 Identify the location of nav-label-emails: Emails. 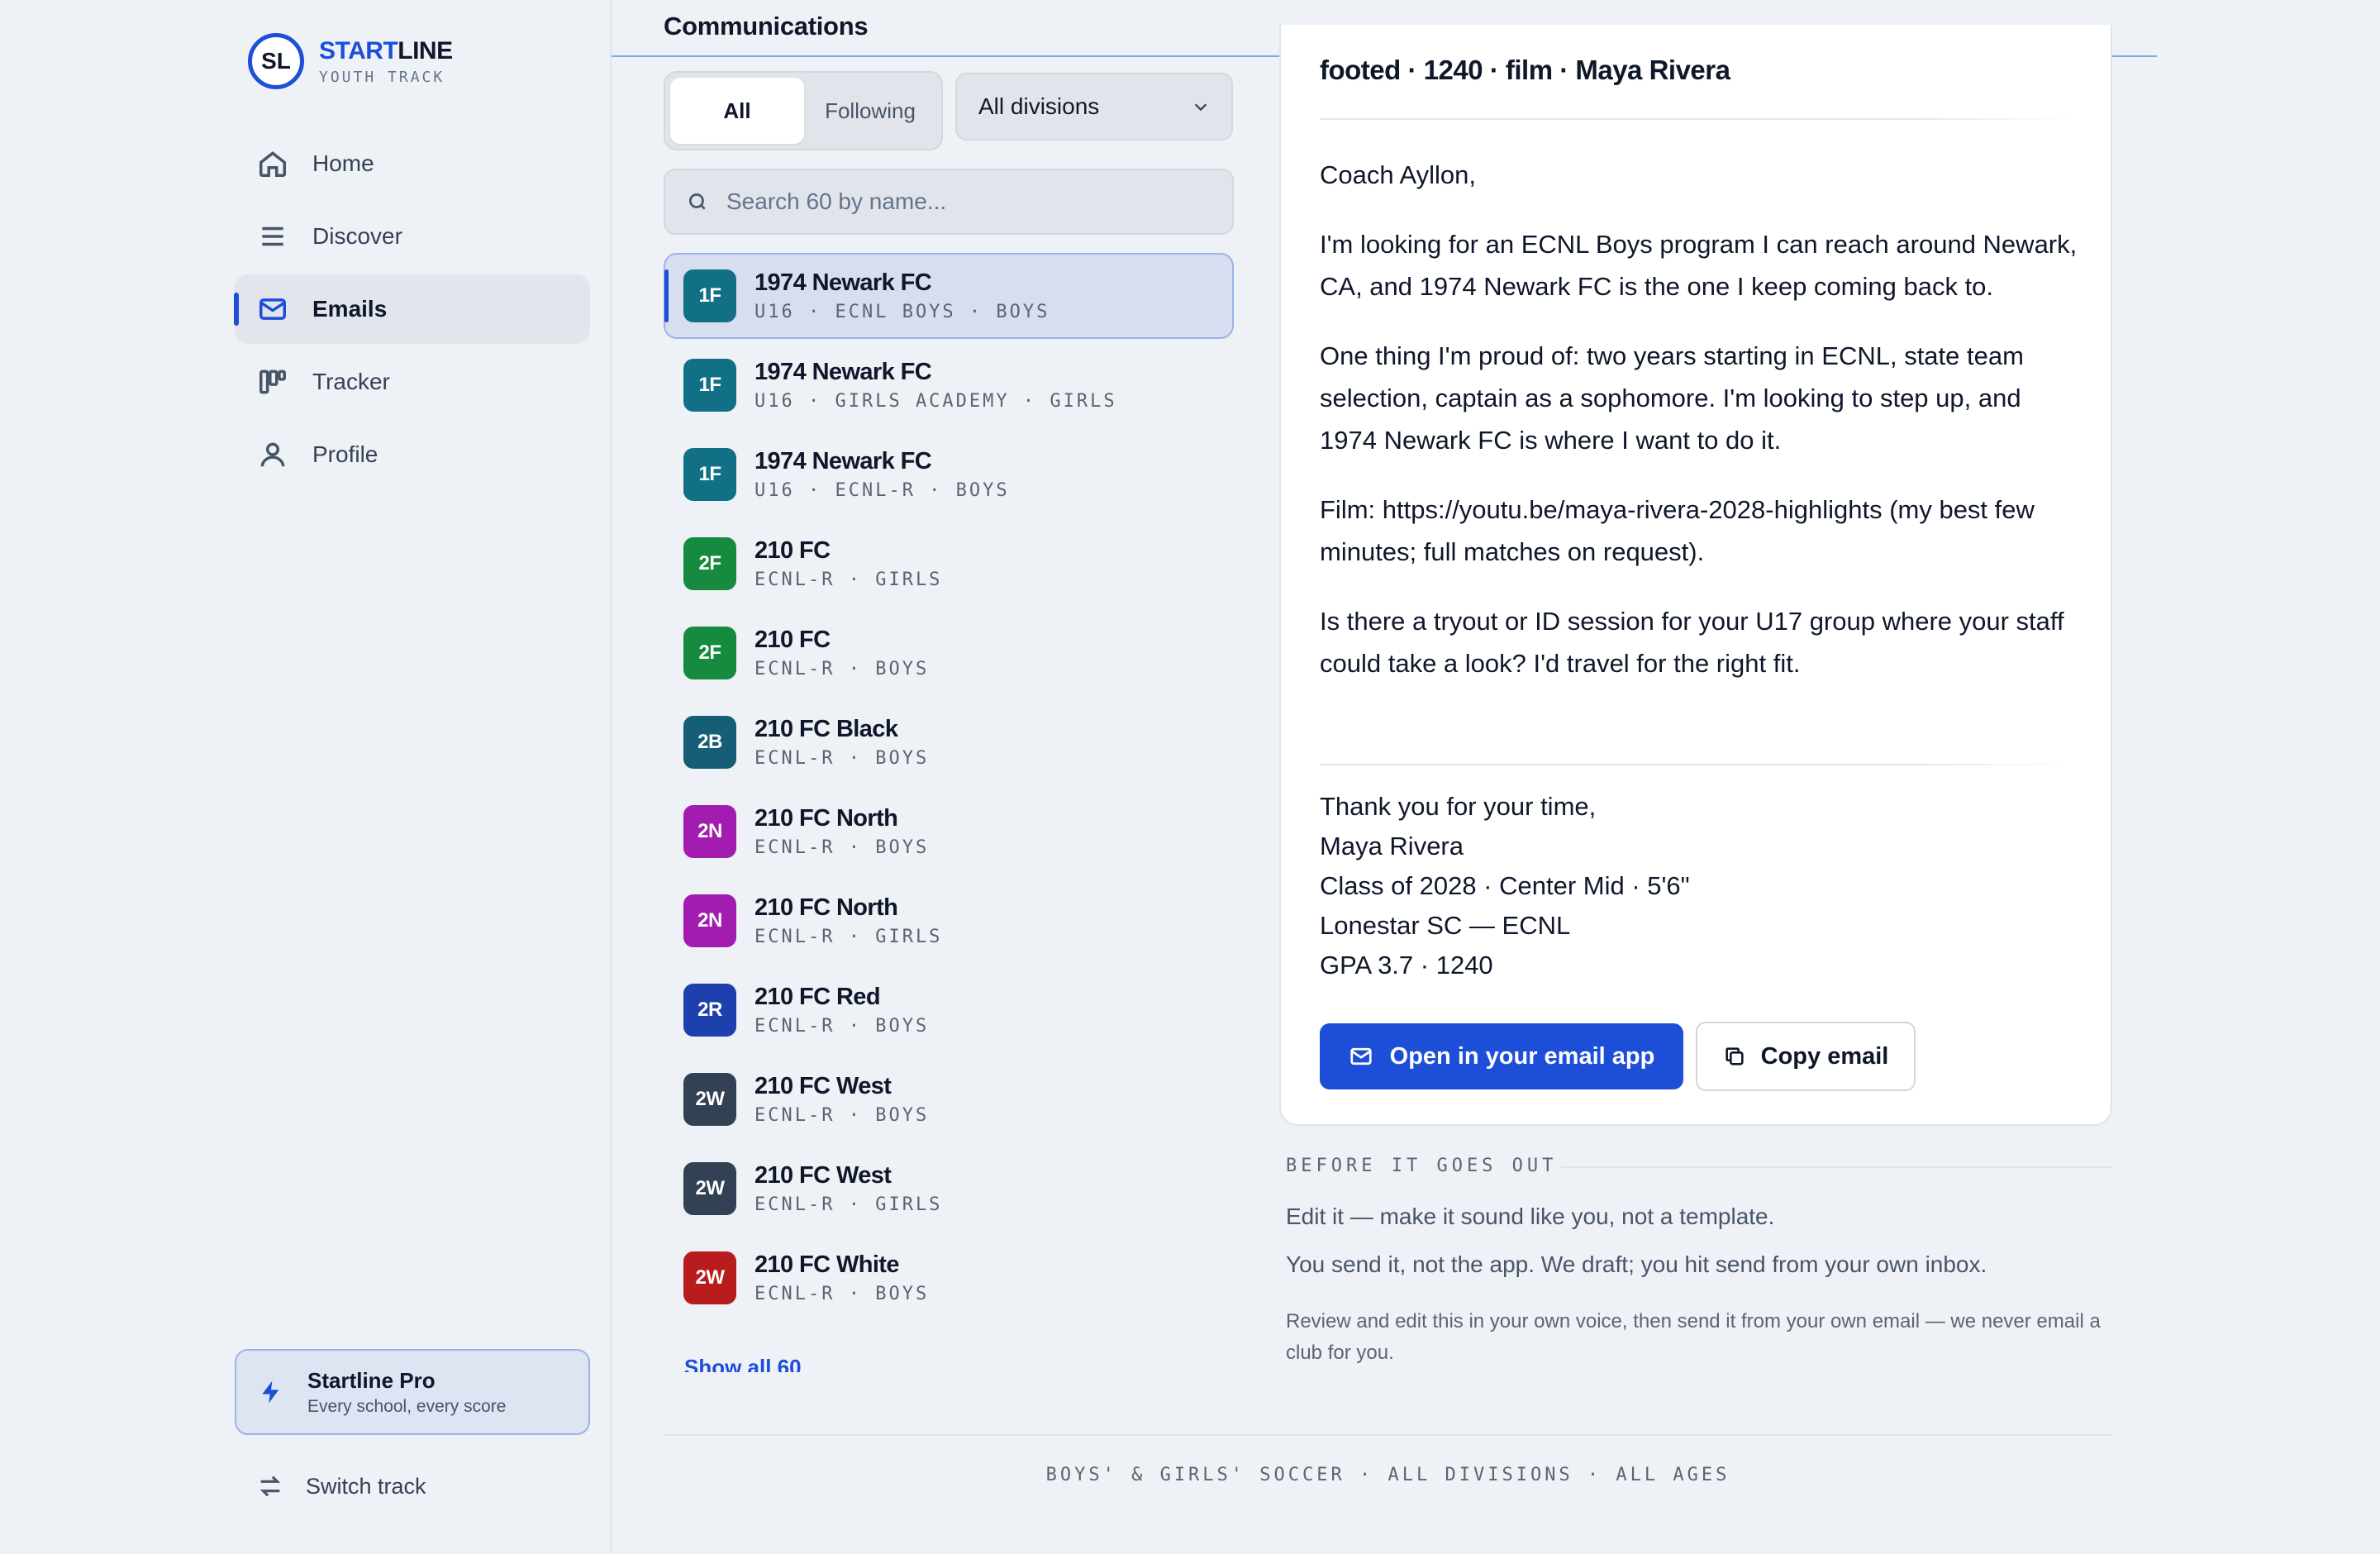
(350, 309).